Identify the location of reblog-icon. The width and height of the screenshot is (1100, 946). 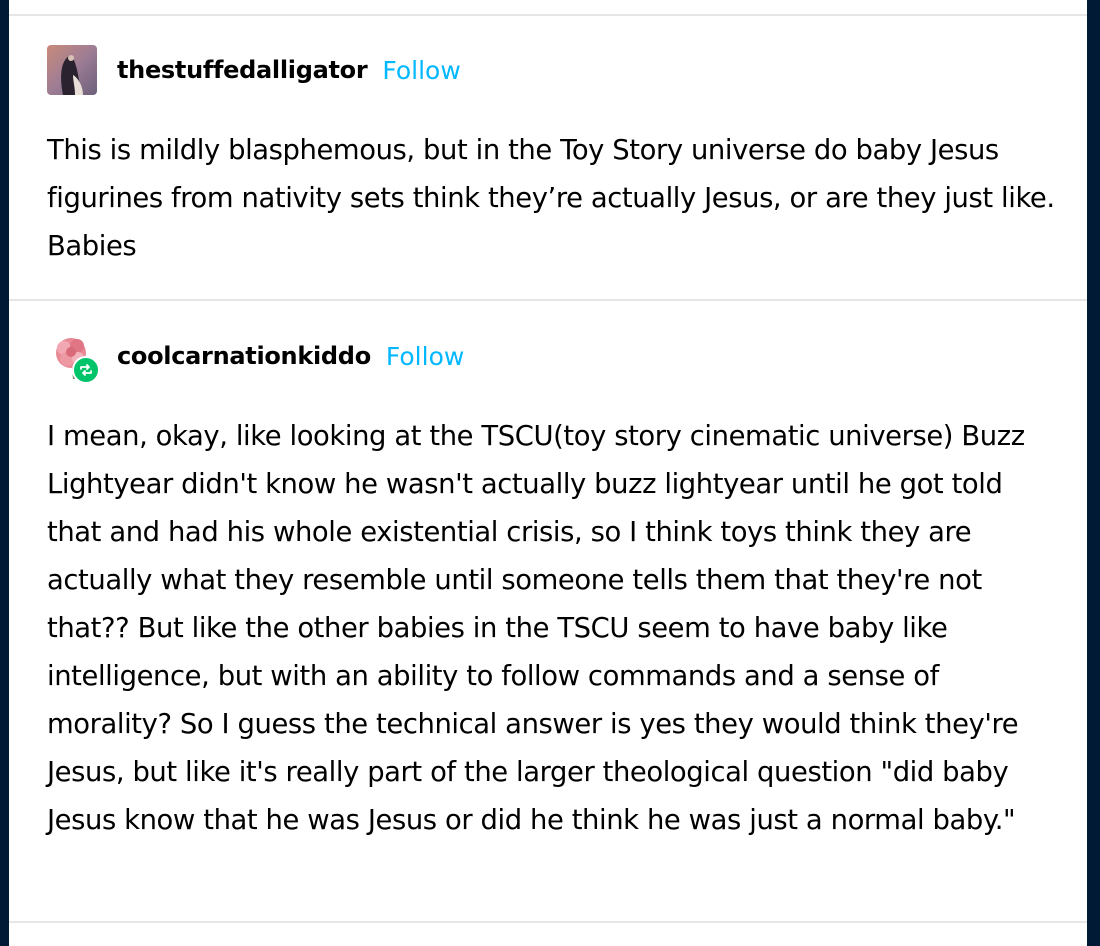
(86, 370).